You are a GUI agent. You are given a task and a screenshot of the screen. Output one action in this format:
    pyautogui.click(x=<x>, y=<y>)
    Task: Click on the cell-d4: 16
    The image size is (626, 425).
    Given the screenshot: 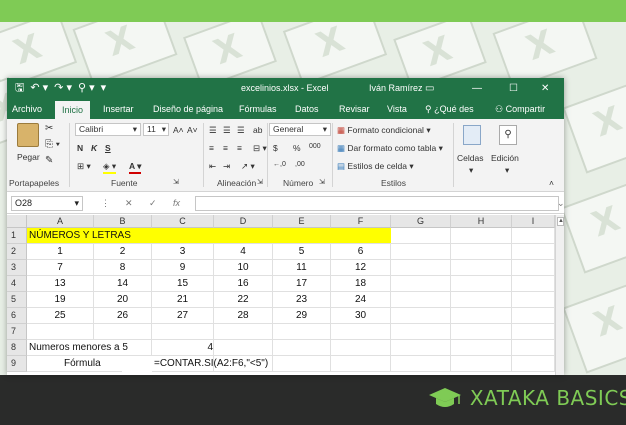 What is the action you would take?
    pyautogui.click(x=243, y=284)
    